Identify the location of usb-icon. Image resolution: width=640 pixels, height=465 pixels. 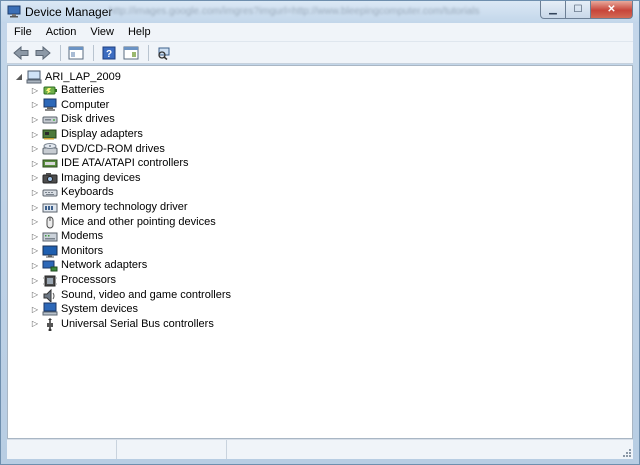
(50, 324).